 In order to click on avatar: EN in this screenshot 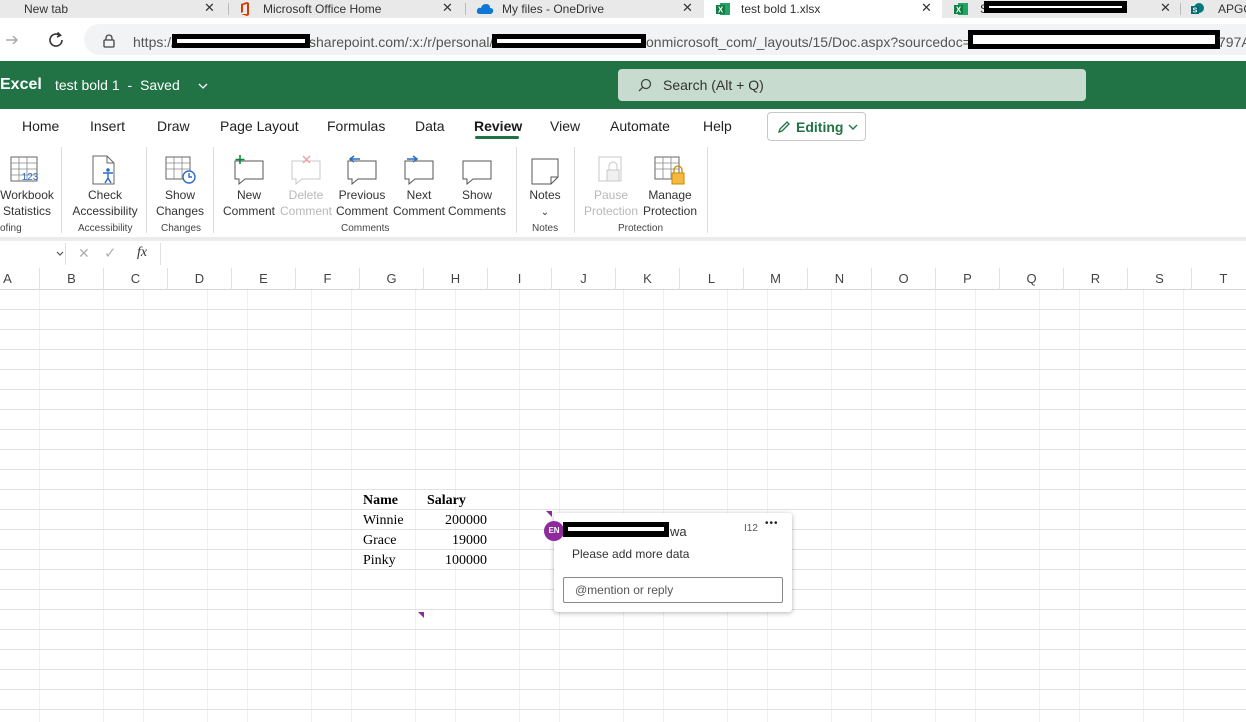, I will do `click(554, 531)`.